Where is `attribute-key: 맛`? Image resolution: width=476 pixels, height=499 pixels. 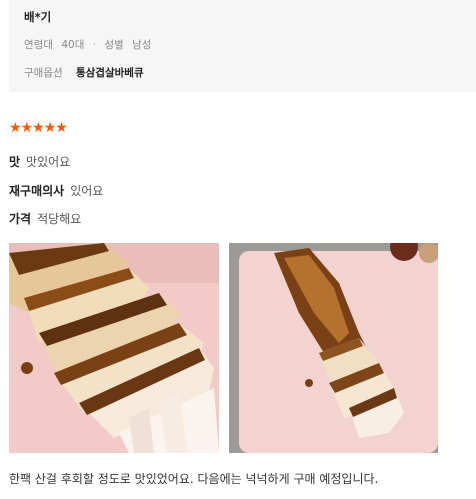 attribute-key: 맛 is located at coordinates (15, 162).